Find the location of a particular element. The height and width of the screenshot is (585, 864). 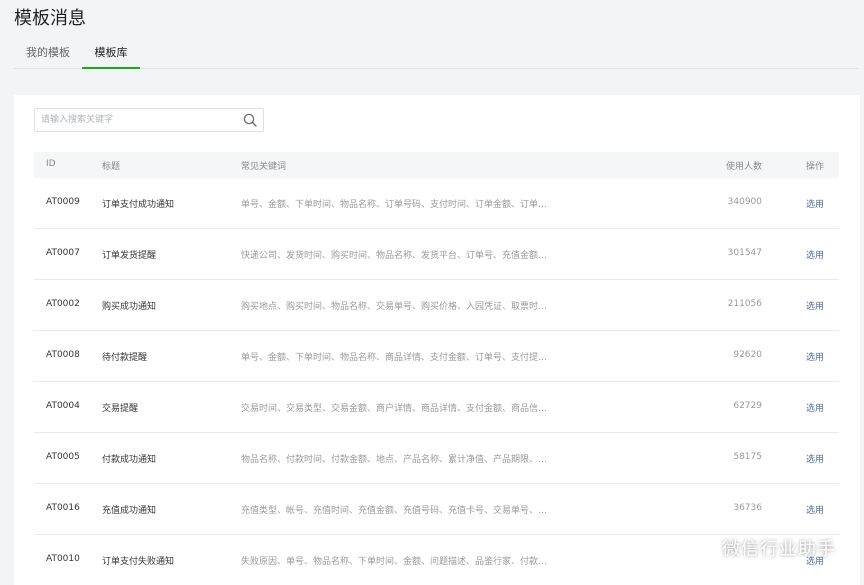

tab-bar: 我的模板 模板库 is located at coordinates (436, 54).